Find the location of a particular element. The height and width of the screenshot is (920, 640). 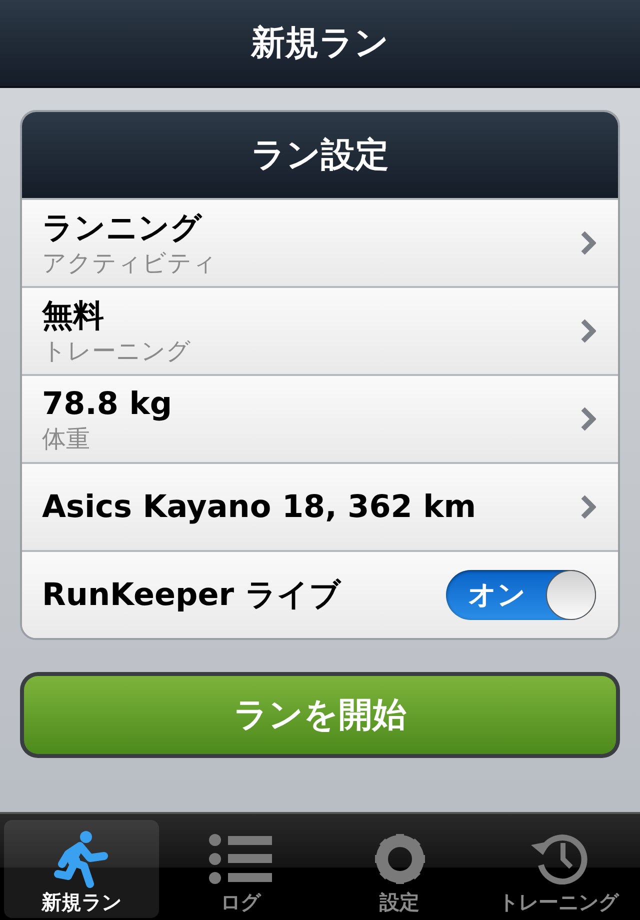

row-title: Asics Kayano 18, 362 km is located at coordinates (260, 507).